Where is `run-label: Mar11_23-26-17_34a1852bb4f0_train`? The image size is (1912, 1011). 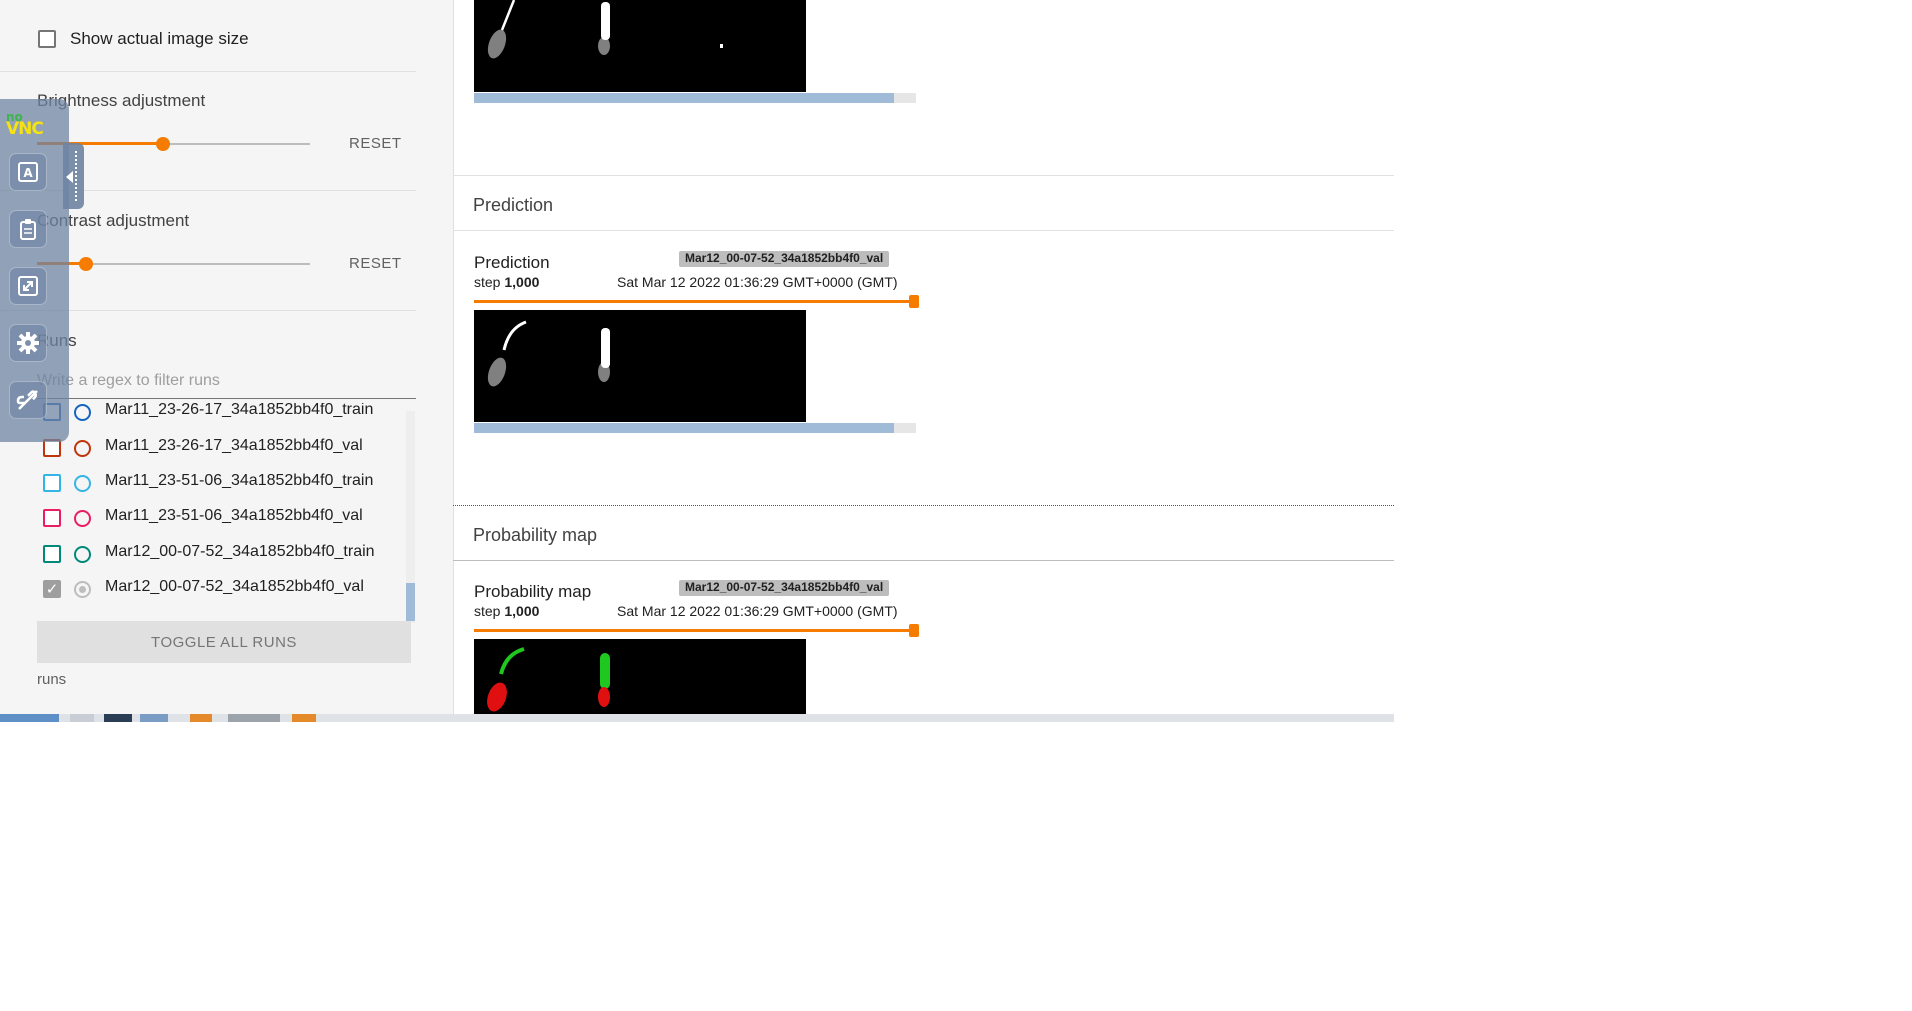
run-label: Mar11_23-26-17_34a1852bb4f0_train is located at coordinates (239, 410).